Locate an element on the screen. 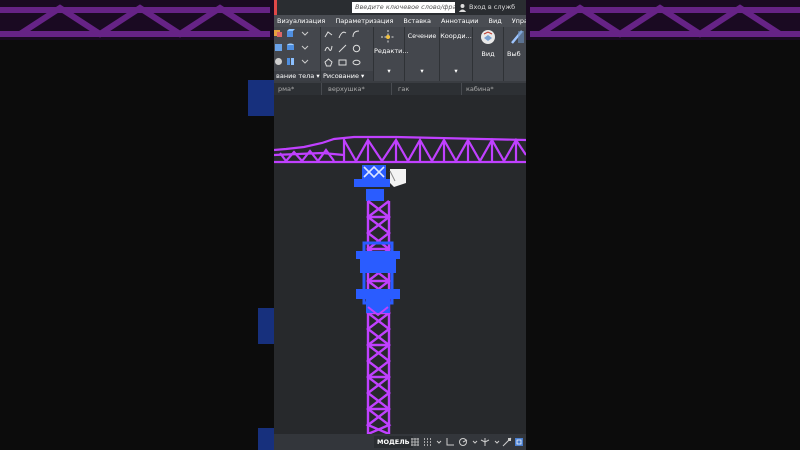 The height and width of the screenshot is (450, 800). view-cube-icon is located at coordinates (488, 37).